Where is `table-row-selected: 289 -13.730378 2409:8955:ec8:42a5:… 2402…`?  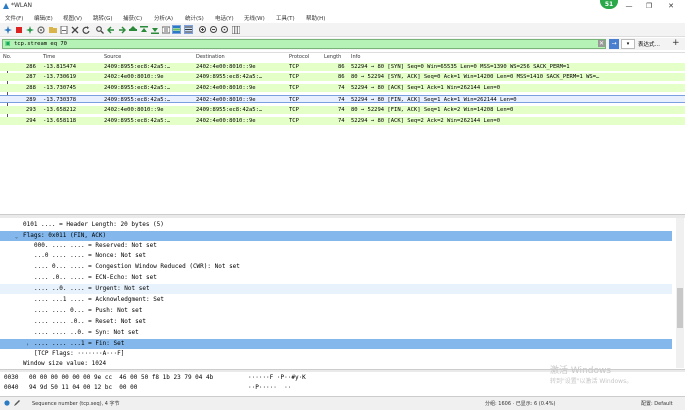
table-row-selected: 289 -13.730378 2409:8955:ec8:42a5:… 2402… is located at coordinates (342, 99).